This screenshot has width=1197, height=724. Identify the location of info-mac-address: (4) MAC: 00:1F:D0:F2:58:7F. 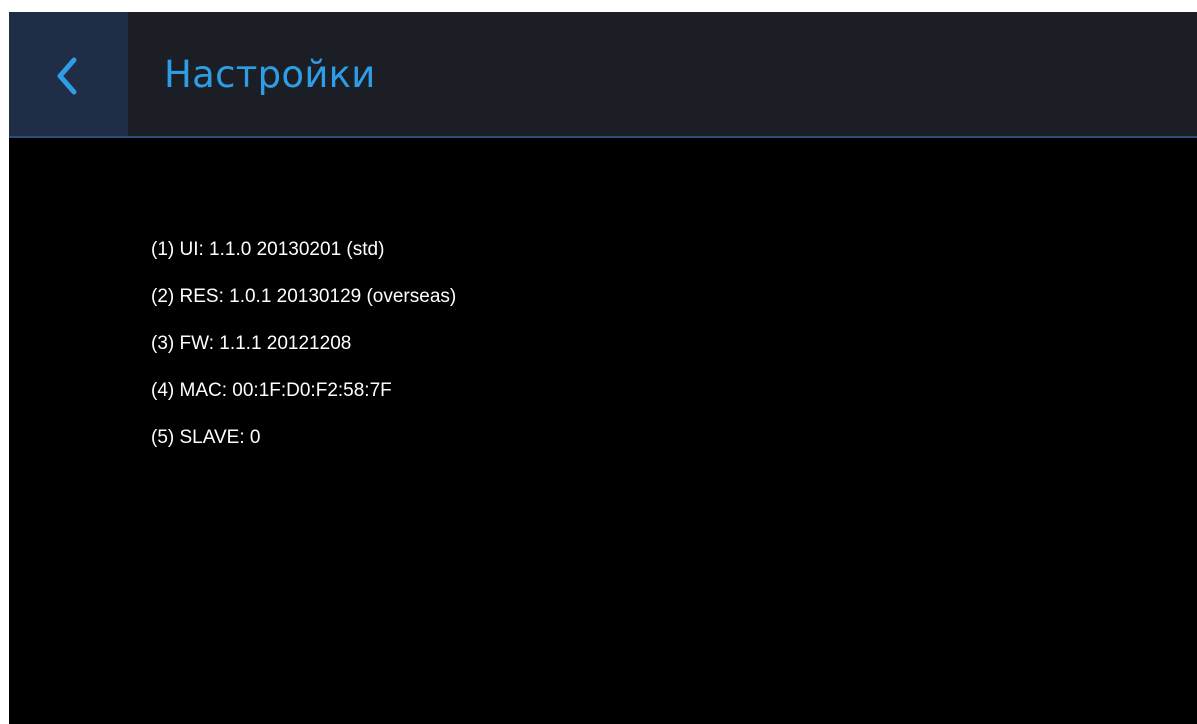
(271, 390).